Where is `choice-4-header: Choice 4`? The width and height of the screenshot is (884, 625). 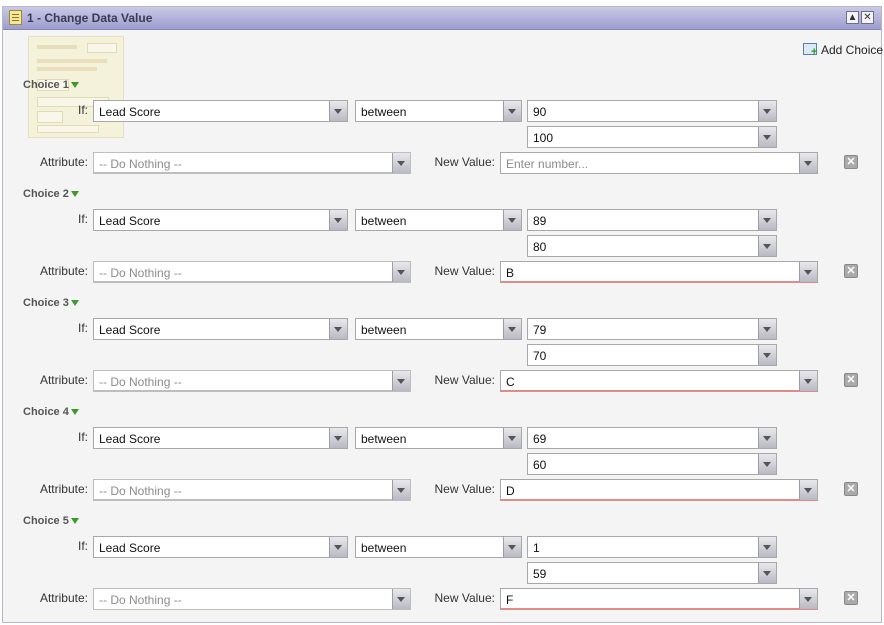 choice-4-header: Choice 4 is located at coordinates (51, 412).